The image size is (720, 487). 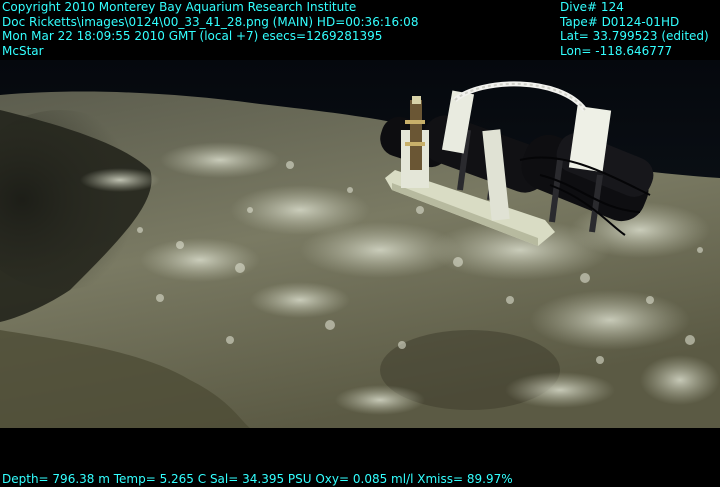 What do you see at coordinates (616, 50) in the screenshot?
I see `longitude: Lon= -118.646777` at bounding box center [616, 50].